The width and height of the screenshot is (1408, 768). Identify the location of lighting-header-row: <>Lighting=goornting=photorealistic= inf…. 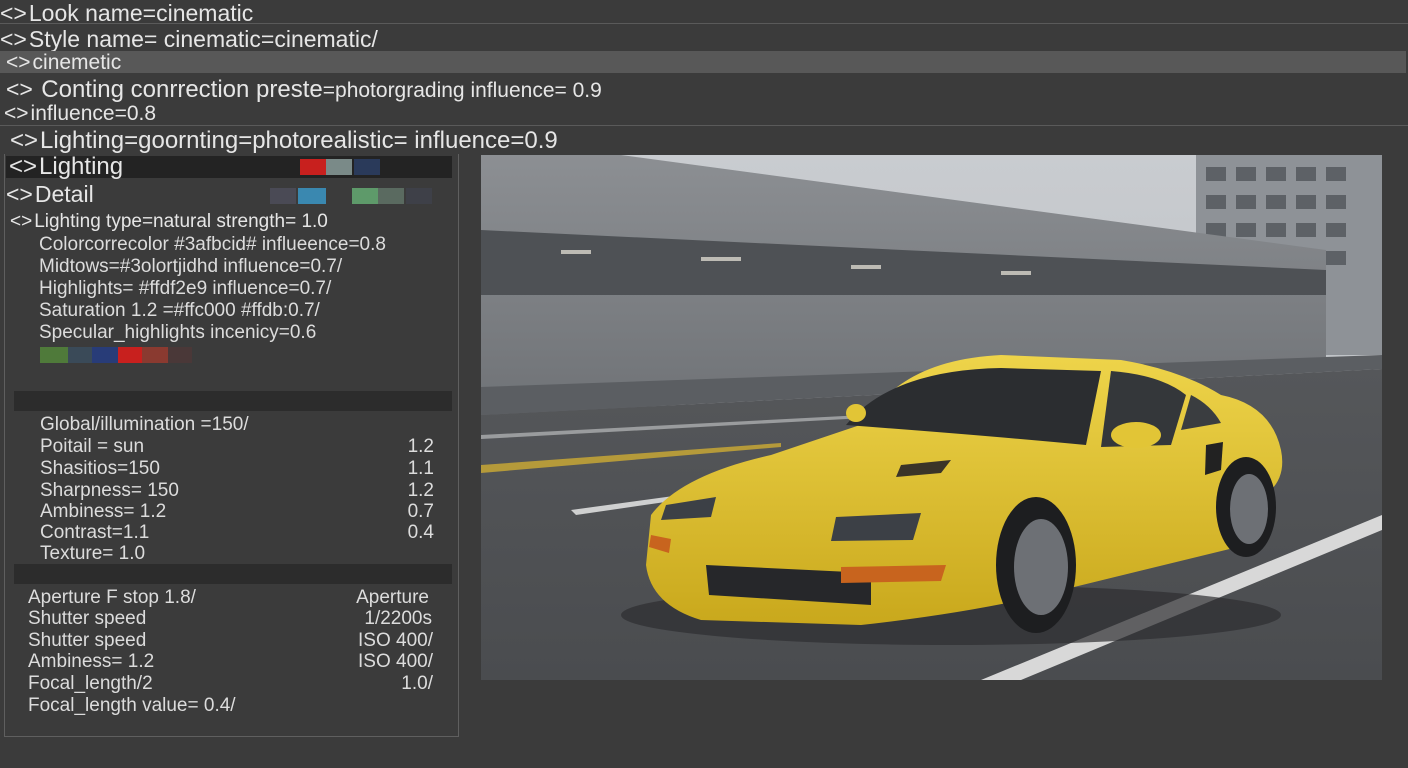
(279, 141).